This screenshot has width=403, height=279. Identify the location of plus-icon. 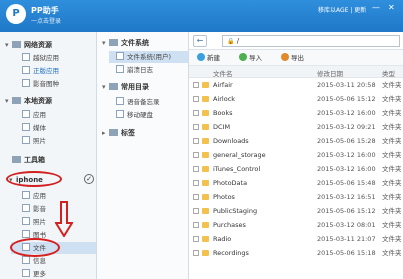
(201, 57).